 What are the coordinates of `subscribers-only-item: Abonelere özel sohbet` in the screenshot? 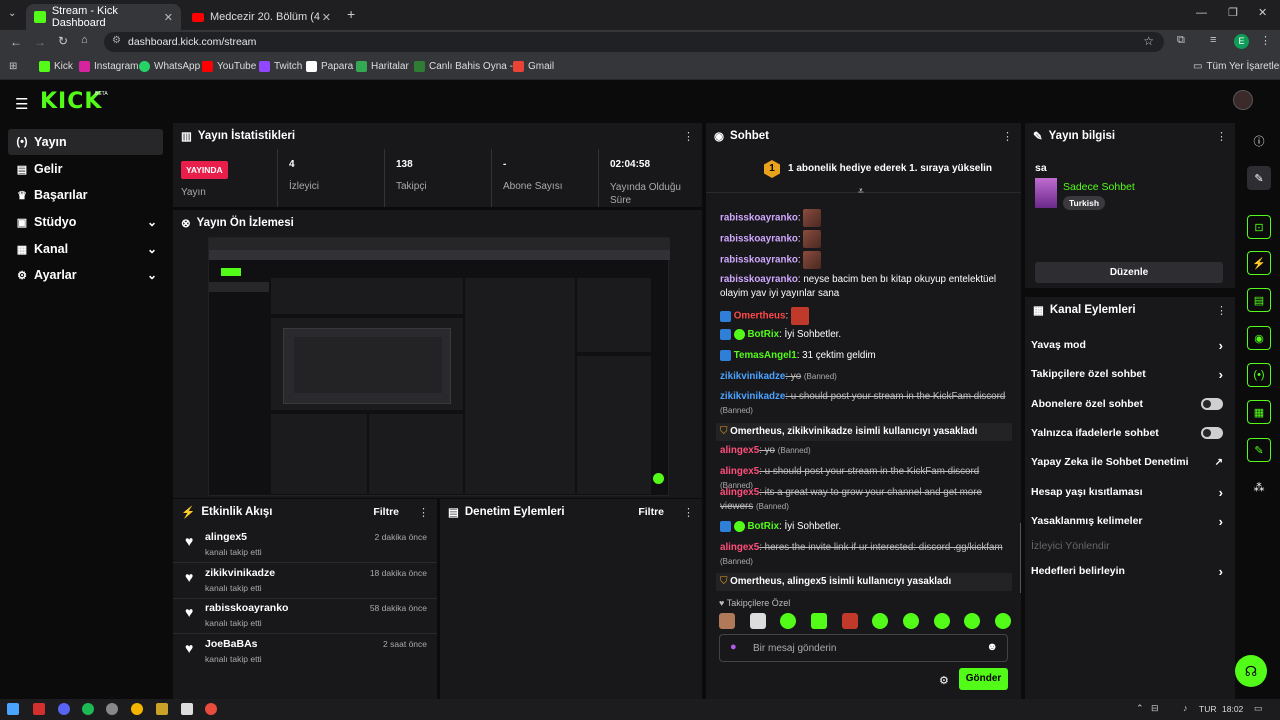 It's located at (1129, 404).